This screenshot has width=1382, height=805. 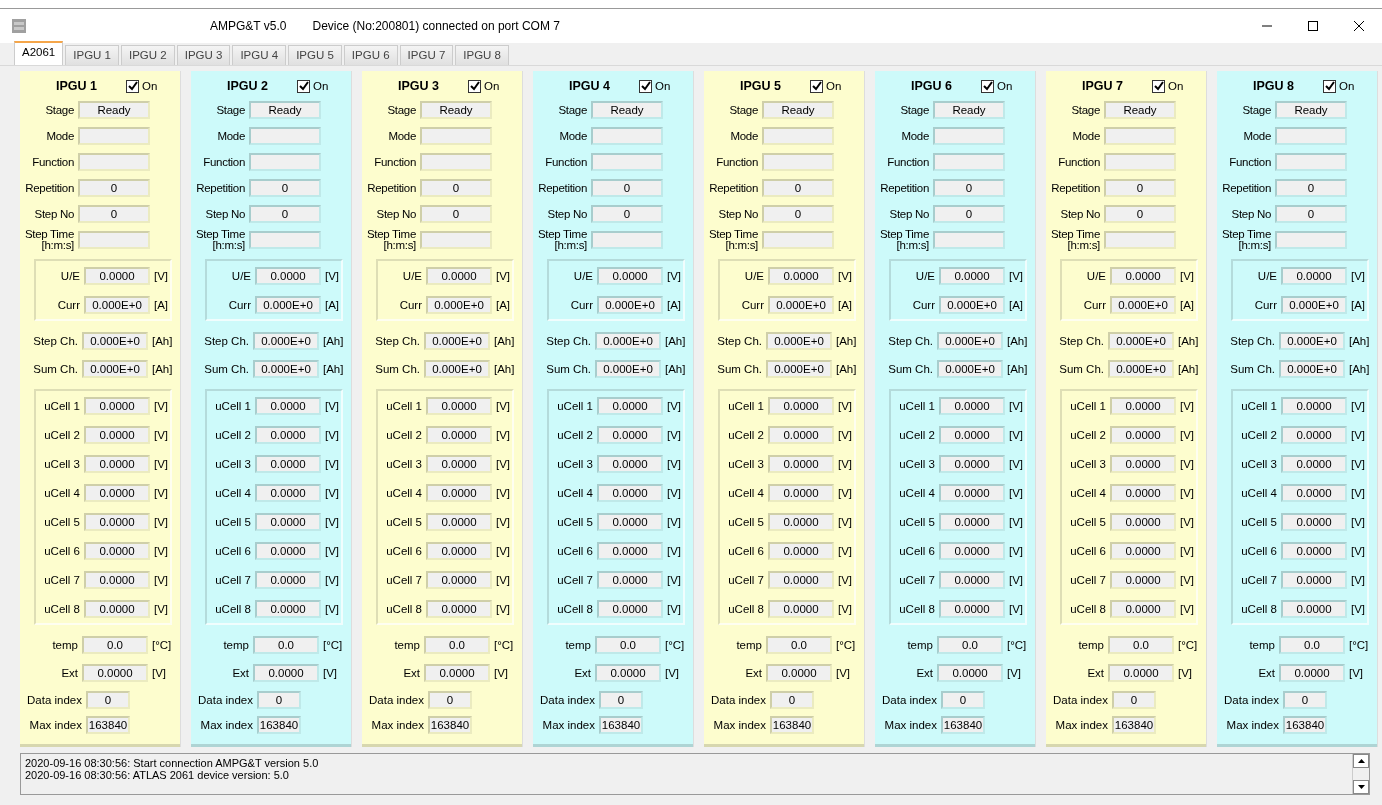 What do you see at coordinates (370, 55) in the screenshot?
I see `tab: IPGU 6` at bounding box center [370, 55].